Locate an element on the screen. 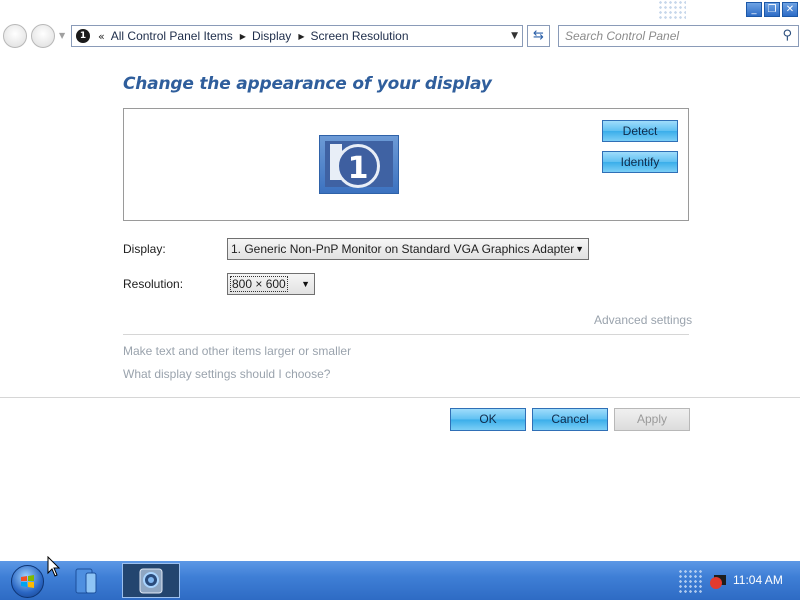 This screenshot has width=800, height=601. control-panel-icon: 1 is located at coordinates (83, 36).